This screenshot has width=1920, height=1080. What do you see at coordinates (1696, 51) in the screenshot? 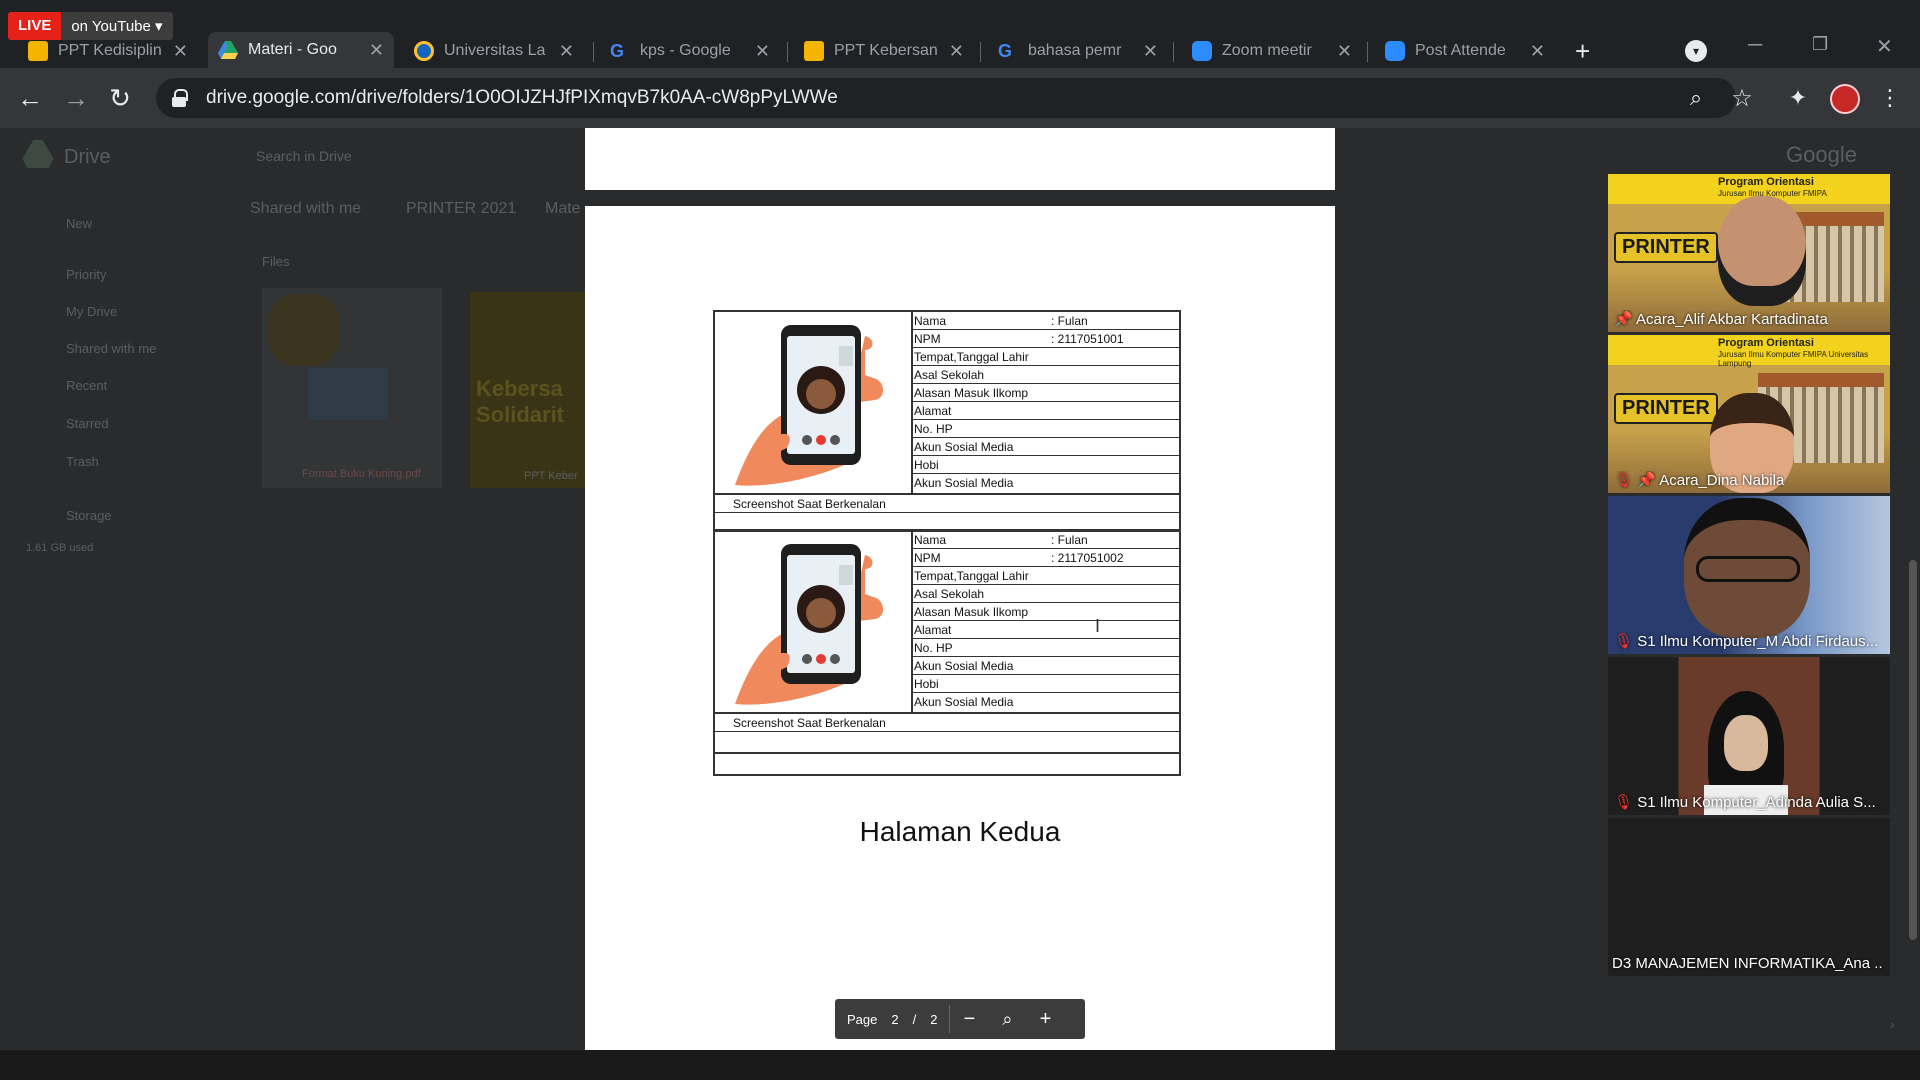
I see `tab-search-button: ▾` at bounding box center [1696, 51].